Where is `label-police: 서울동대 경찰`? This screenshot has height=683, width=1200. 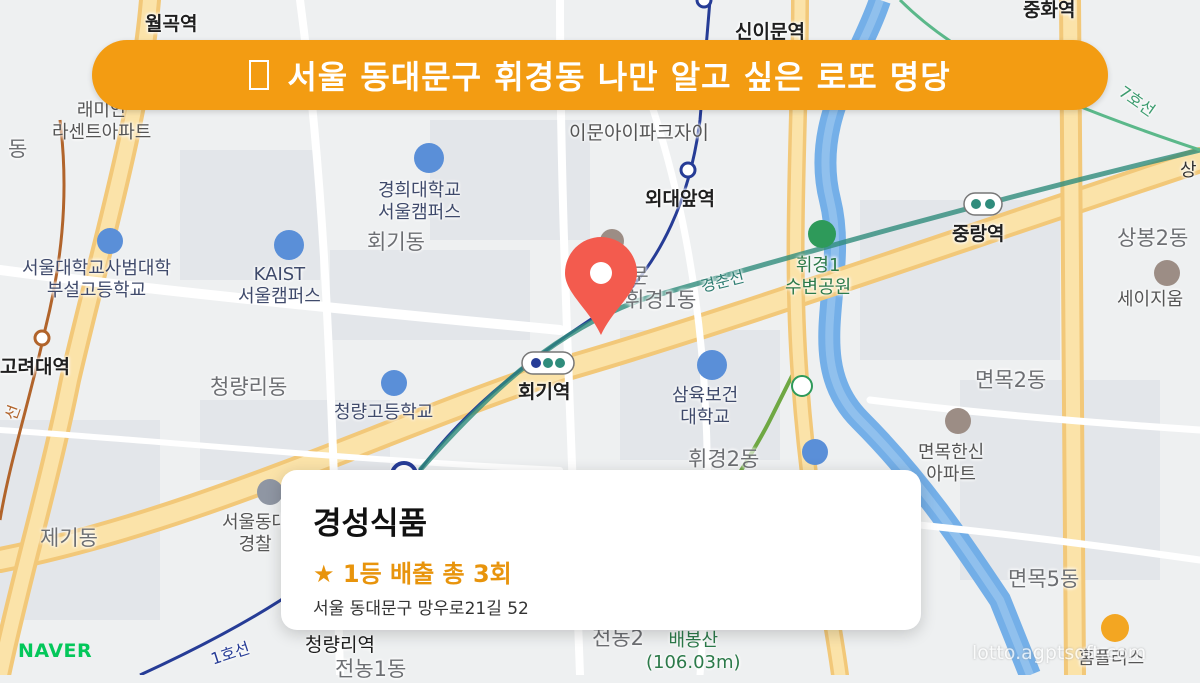
label-police: 서울동대 경찰 is located at coordinates (255, 534).